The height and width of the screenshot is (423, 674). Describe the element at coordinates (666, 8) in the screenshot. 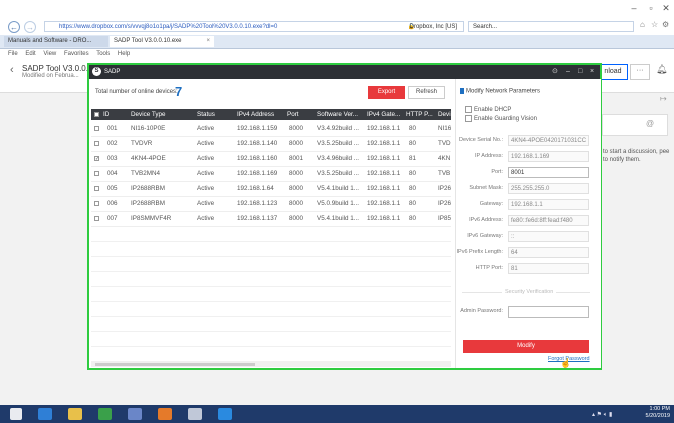

I see `close-icon: ✕` at that location.